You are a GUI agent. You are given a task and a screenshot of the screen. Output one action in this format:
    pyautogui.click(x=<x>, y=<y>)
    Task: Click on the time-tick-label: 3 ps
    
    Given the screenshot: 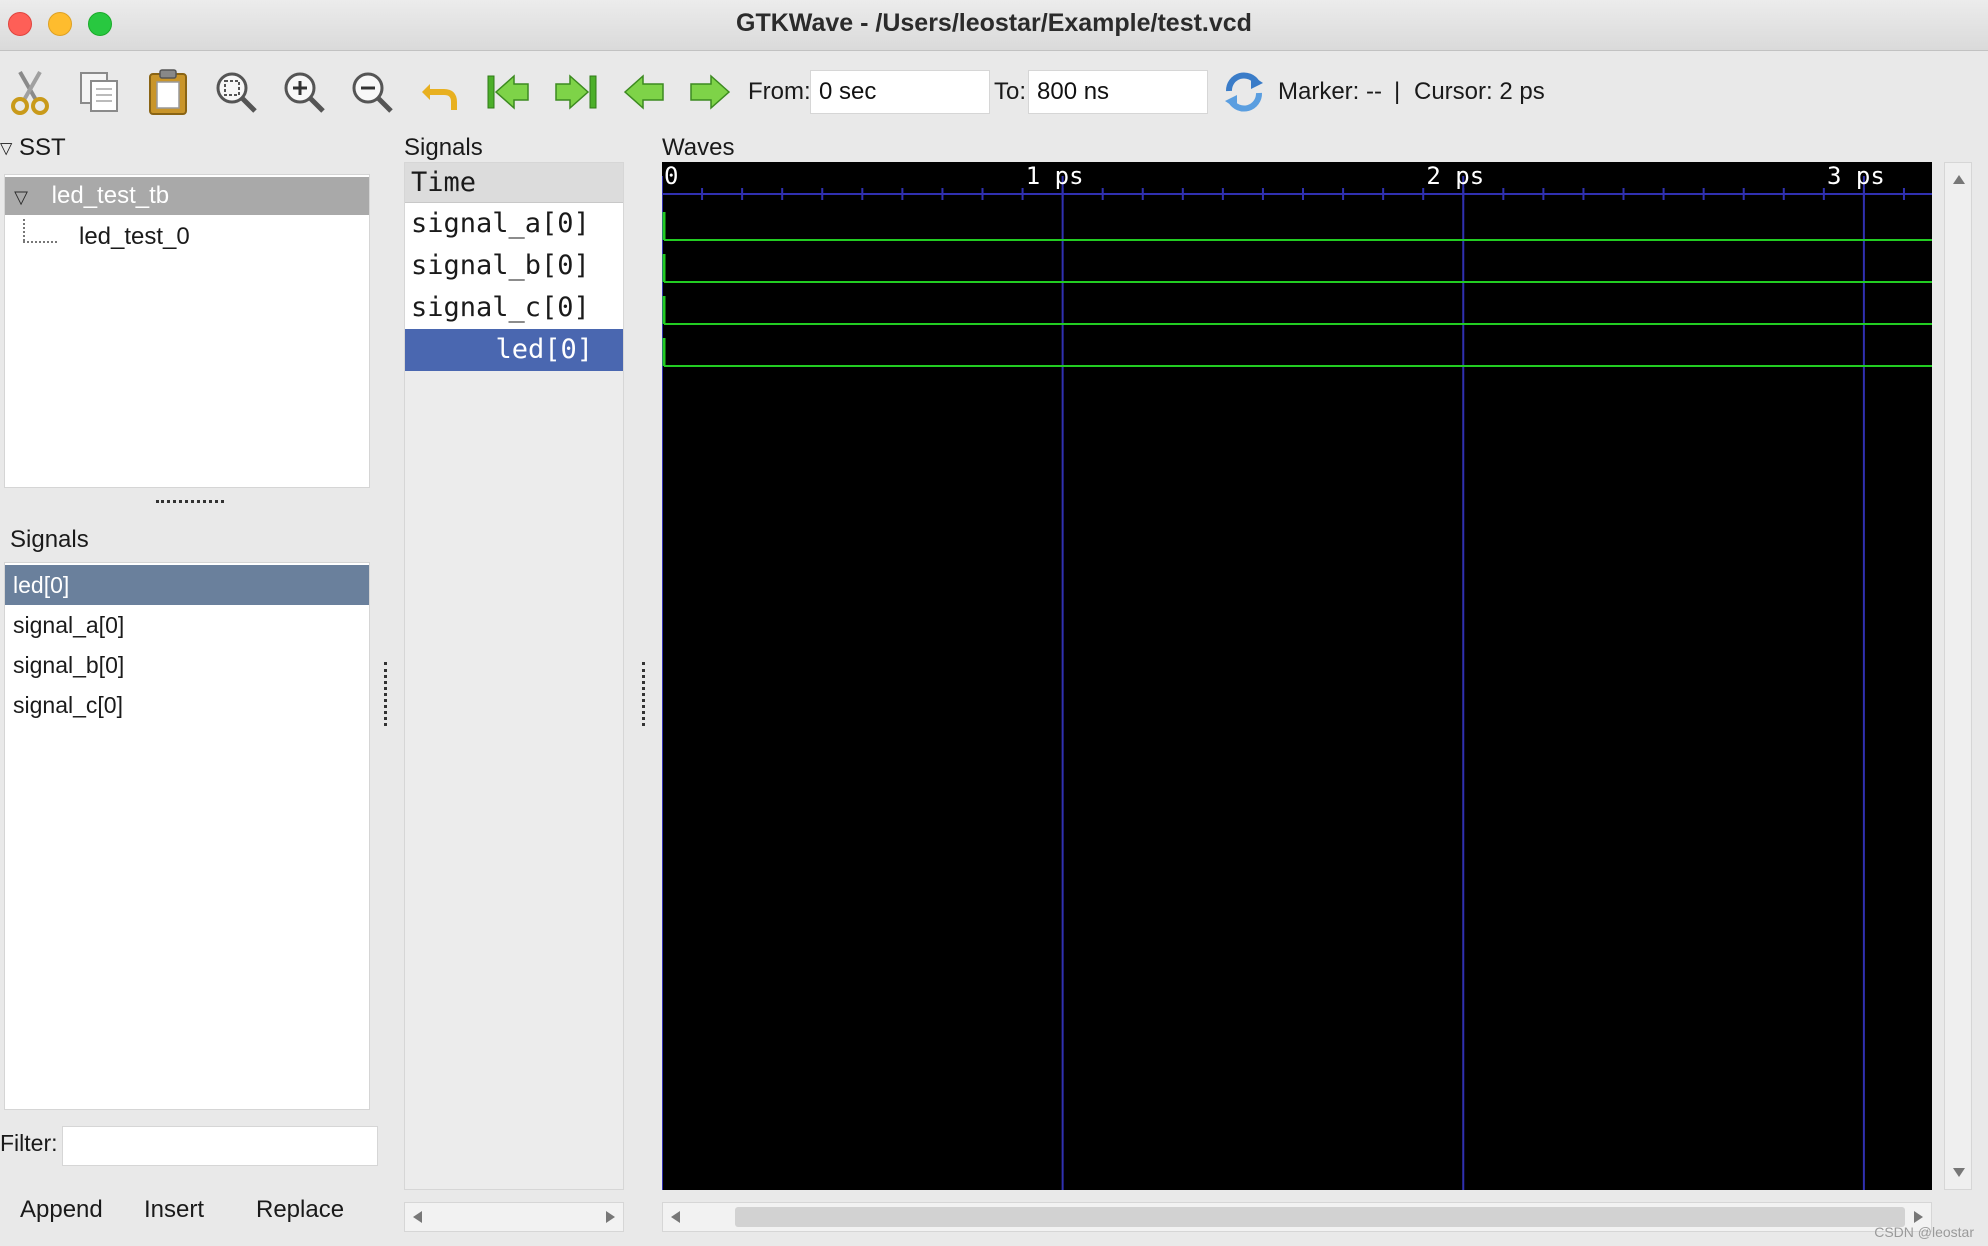 What is the action you would take?
    pyautogui.click(x=1856, y=176)
    